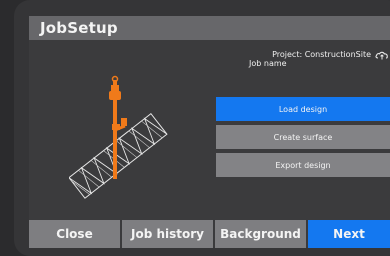 The height and width of the screenshot is (256, 390). What do you see at coordinates (260, 234) in the screenshot?
I see `background-button: Background` at bounding box center [260, 234].